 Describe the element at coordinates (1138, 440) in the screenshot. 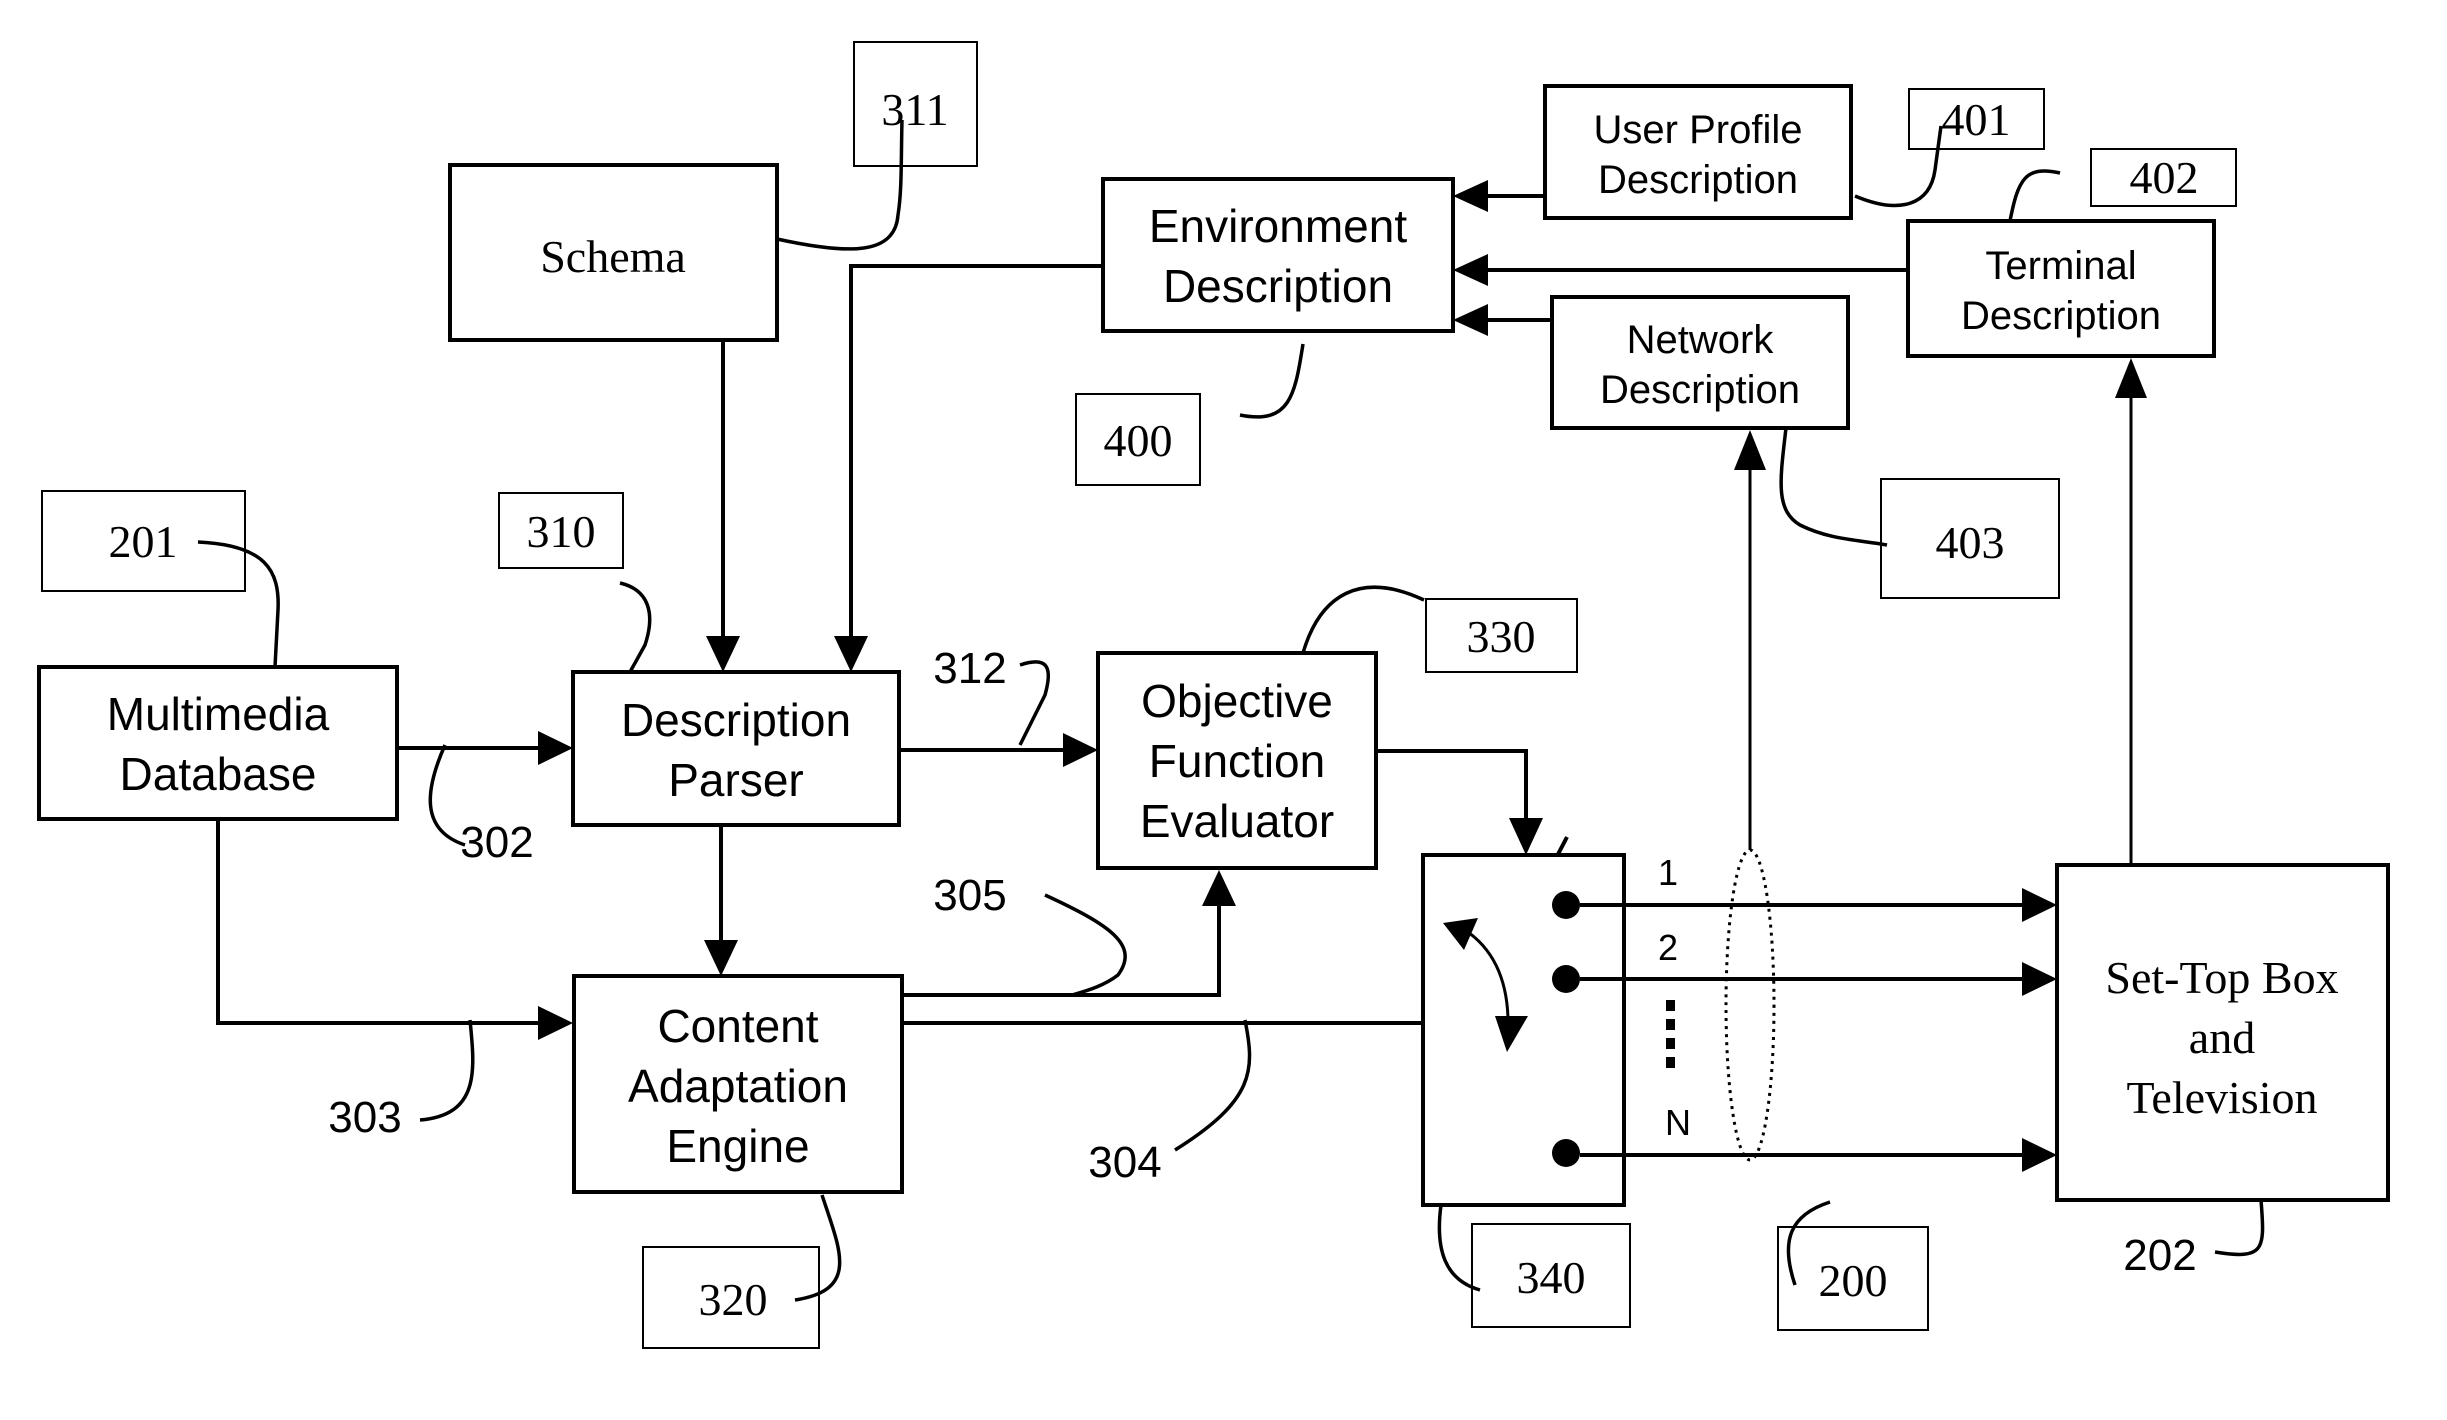

I see `ref-400: 400` at that location.